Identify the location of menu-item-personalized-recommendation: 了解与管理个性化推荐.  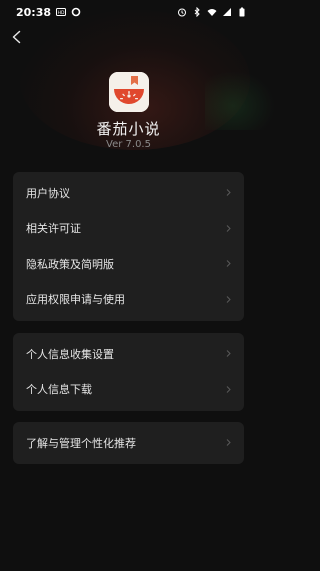
(128, 443).